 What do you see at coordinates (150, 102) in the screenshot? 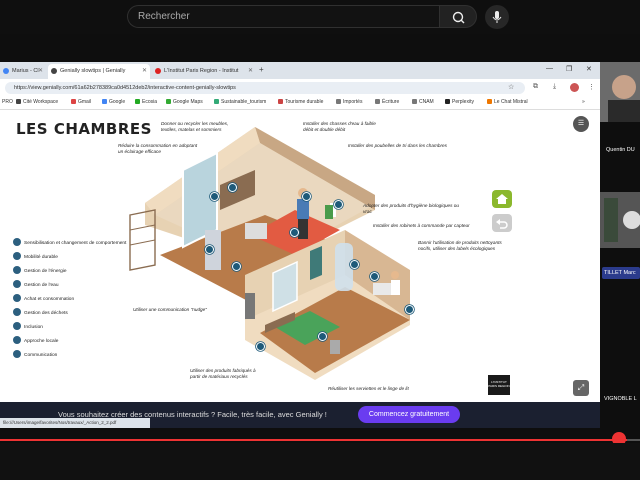
I see `bookmark-label: Ecosia` at bounding box center [150, 102].